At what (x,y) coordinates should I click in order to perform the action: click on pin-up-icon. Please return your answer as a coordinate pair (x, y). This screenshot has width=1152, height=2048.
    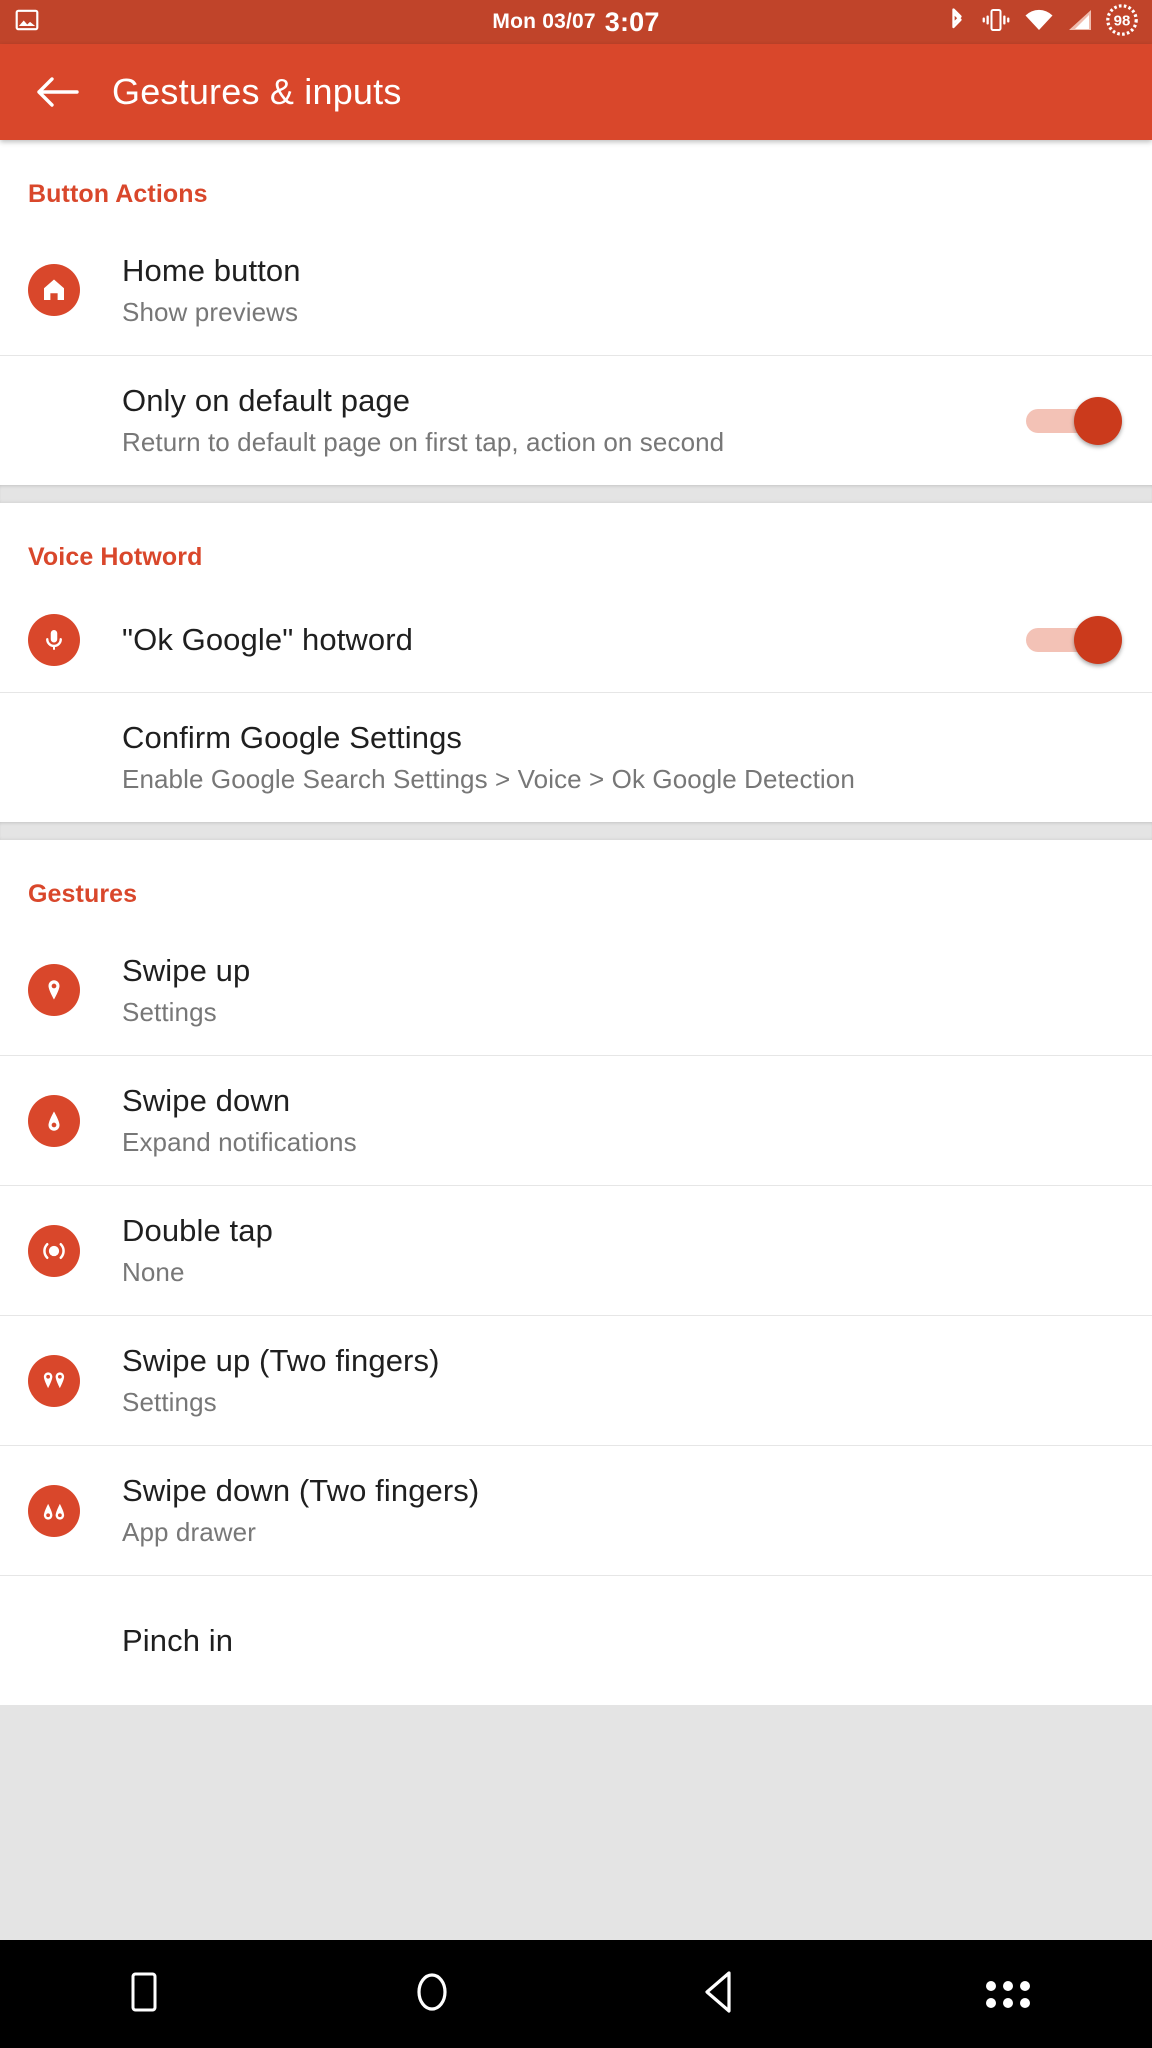
    Looking at the image, I should click on (54, 990).